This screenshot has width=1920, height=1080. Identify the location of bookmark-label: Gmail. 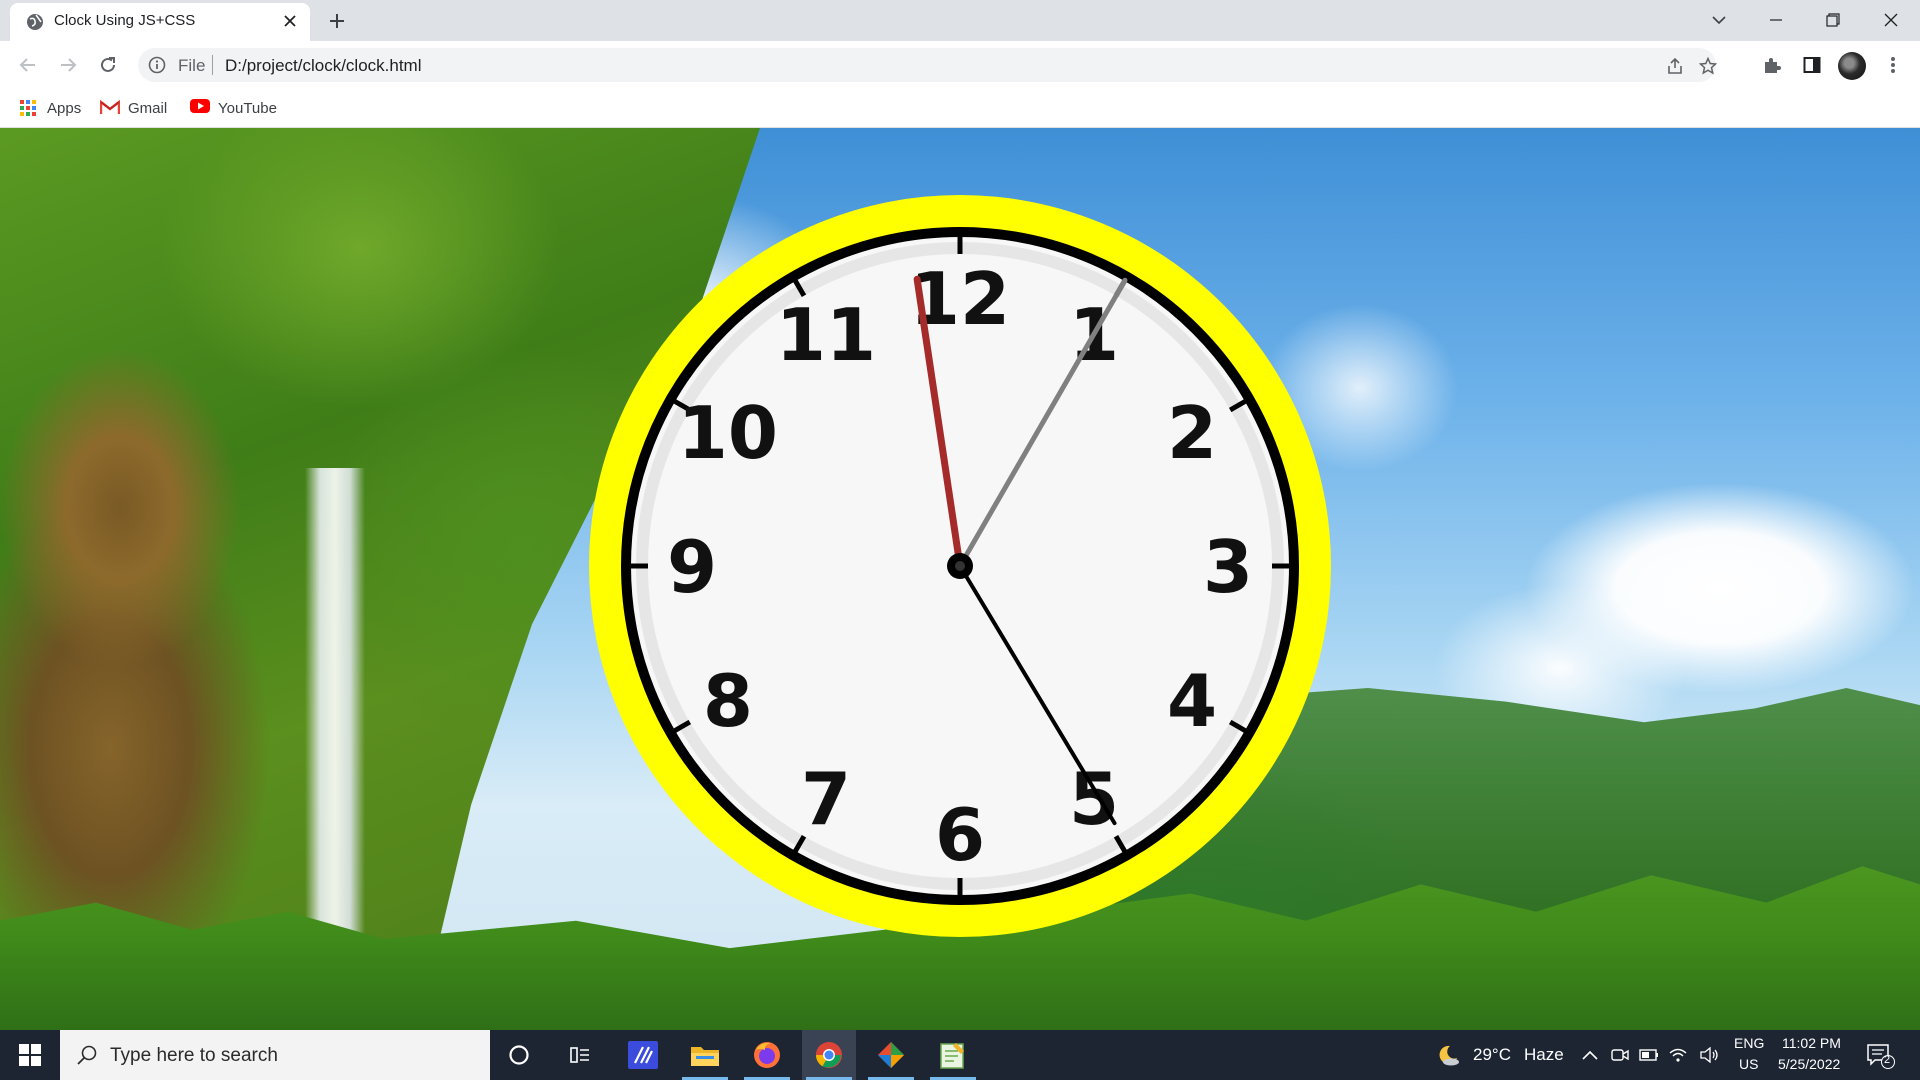
(148, 108).